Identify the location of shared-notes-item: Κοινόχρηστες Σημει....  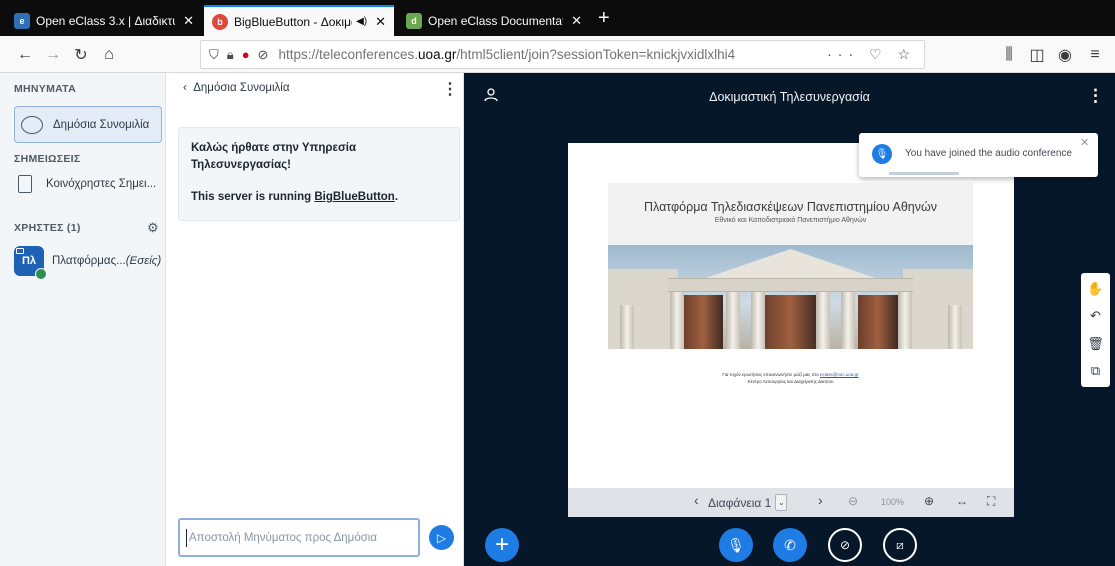
(87, 184).